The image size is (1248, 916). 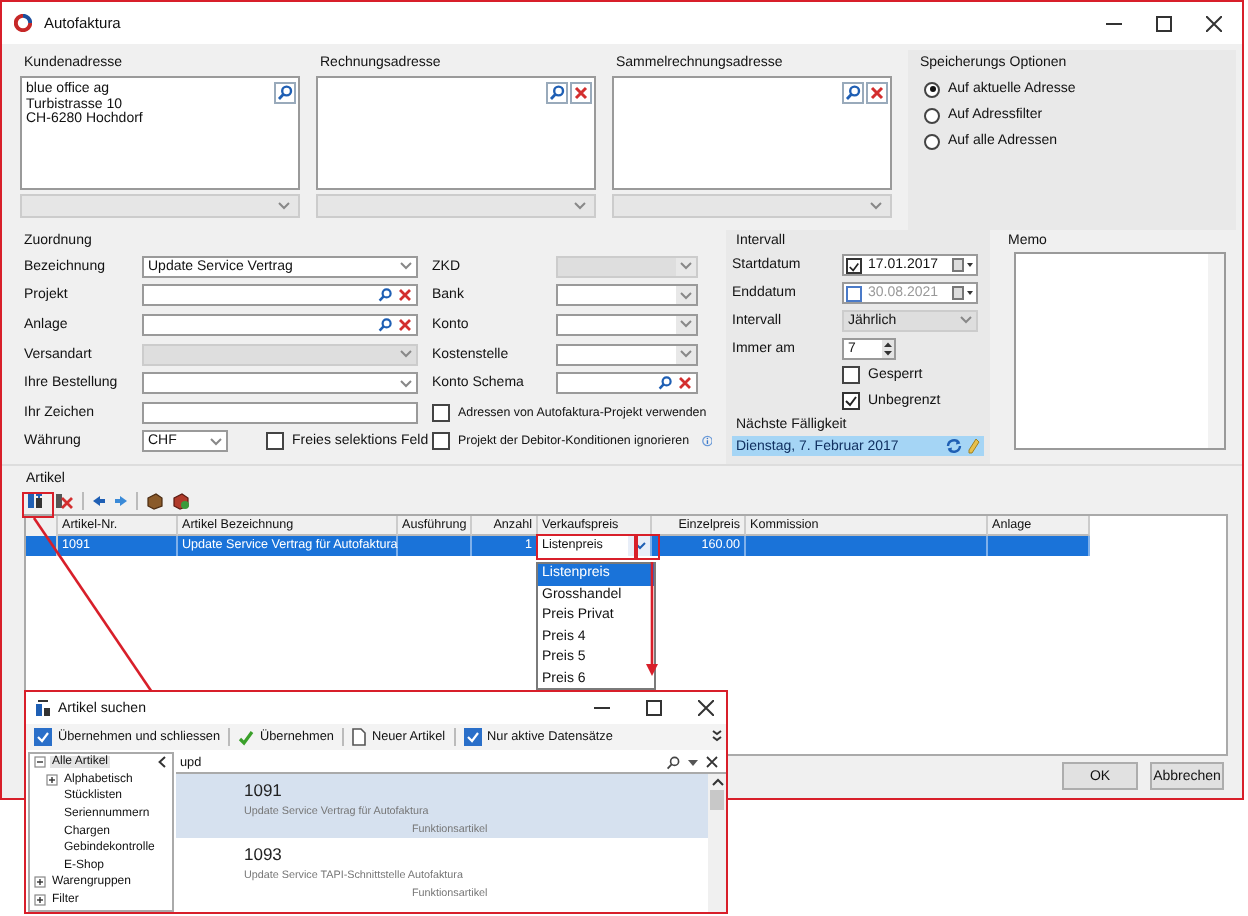 I want to click on highlight-frame, so click(x=38, y=505).